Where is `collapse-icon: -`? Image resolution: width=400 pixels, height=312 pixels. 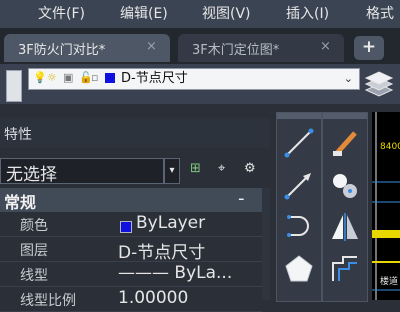
collapse-icon: - is located at coordinates (241, 198).